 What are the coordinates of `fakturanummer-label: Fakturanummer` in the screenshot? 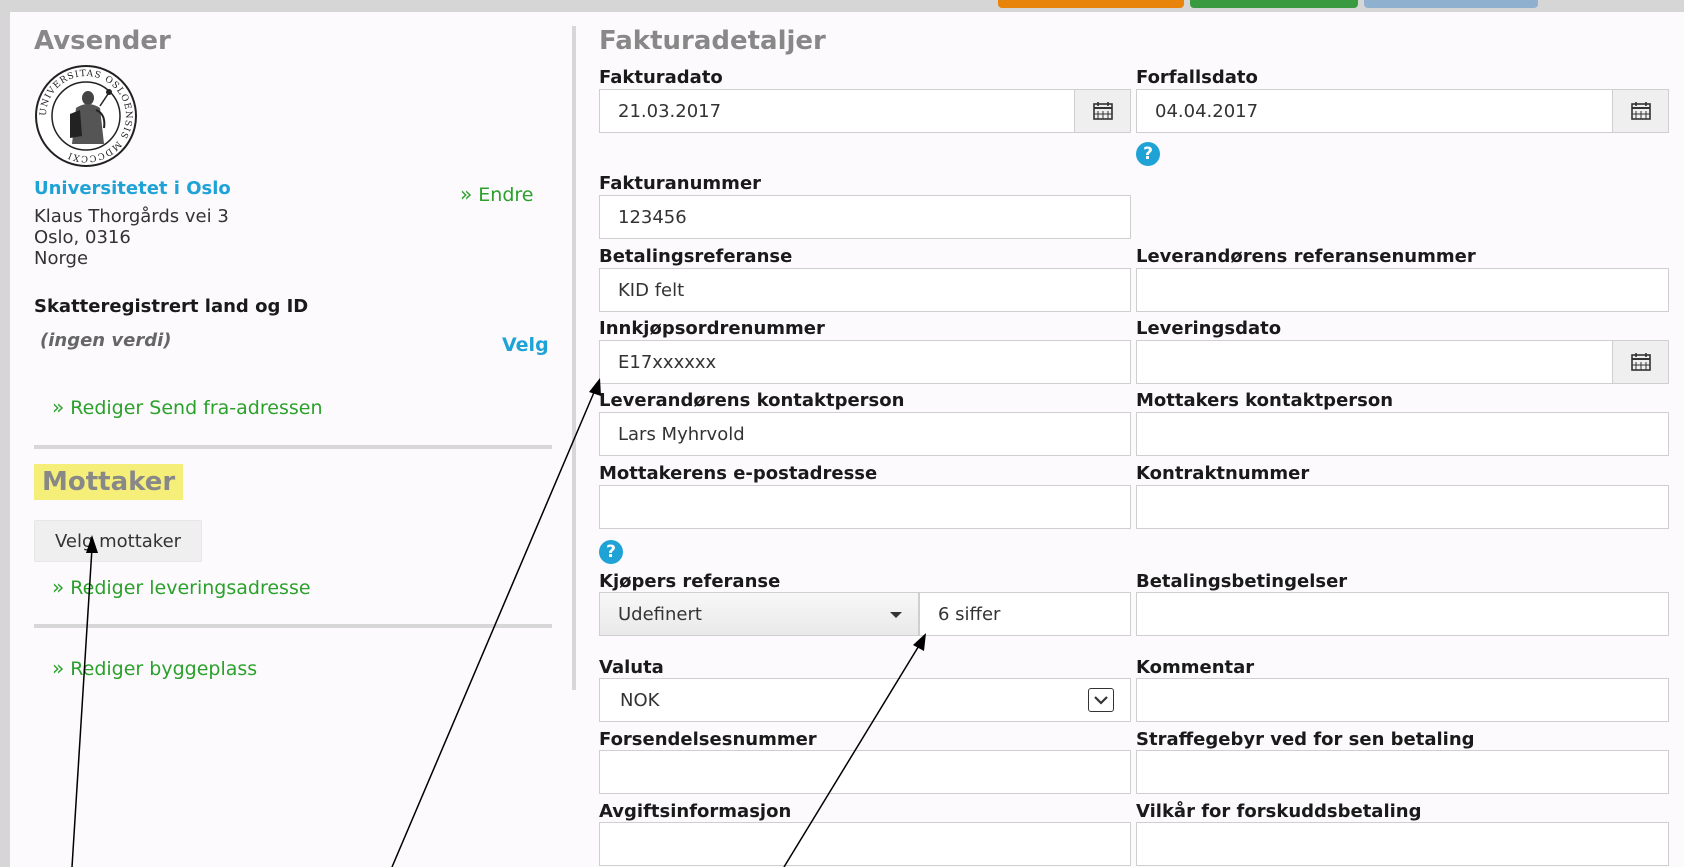 It's located at (680, 183).